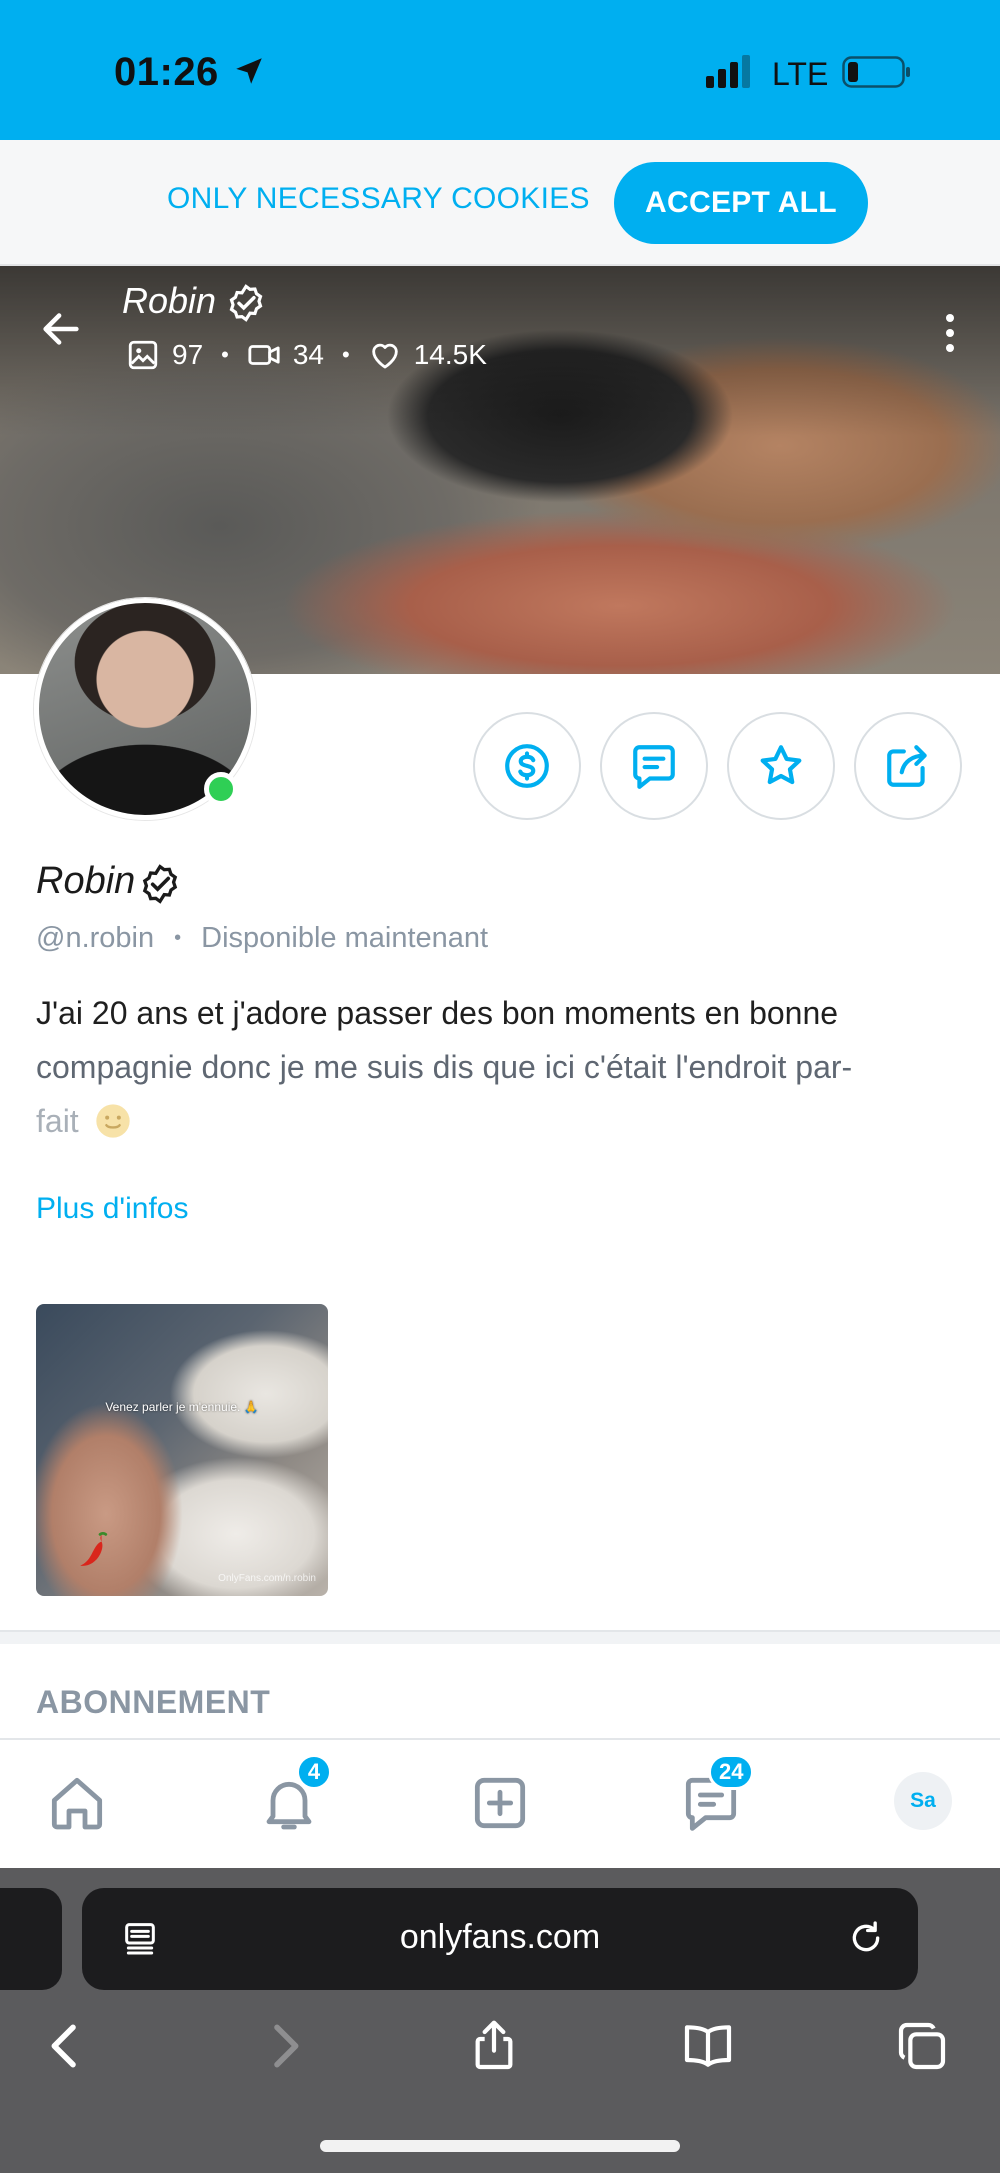 This screenshot has height=2173, width=1000. Describe the element at coordinates (922, 2046) in the screenshot. I see `tabs-icon` at that location.